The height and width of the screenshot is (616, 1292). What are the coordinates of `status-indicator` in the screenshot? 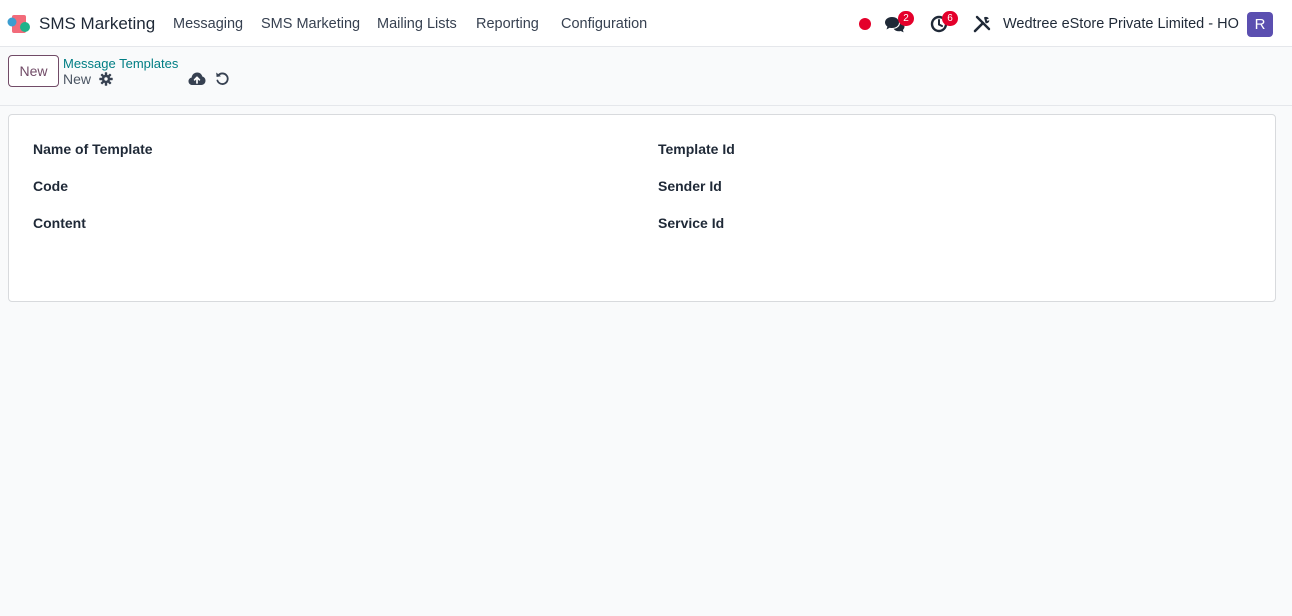 It's located at (865, 24).